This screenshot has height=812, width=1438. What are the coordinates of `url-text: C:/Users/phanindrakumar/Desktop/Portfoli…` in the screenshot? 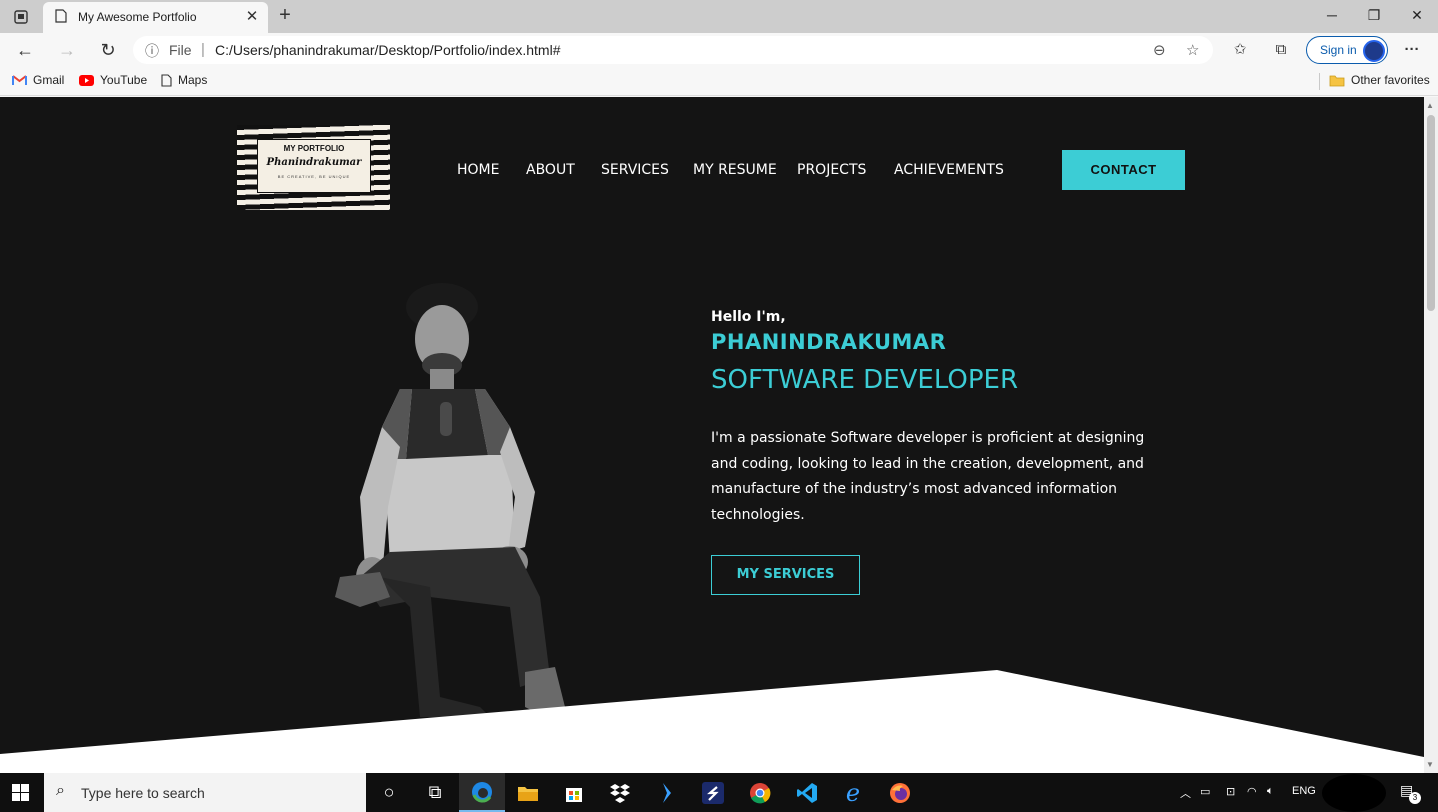 It's located at (388, 50).